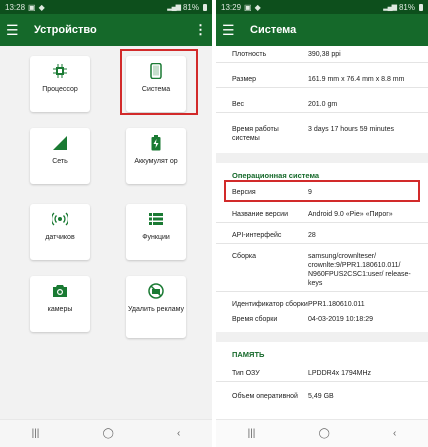 Image resolution: width=428 pixels, height=447 pixels. Describe the element at coordinates (65, 30) in the screenshot. I see `page-title: Устройство` at that location.